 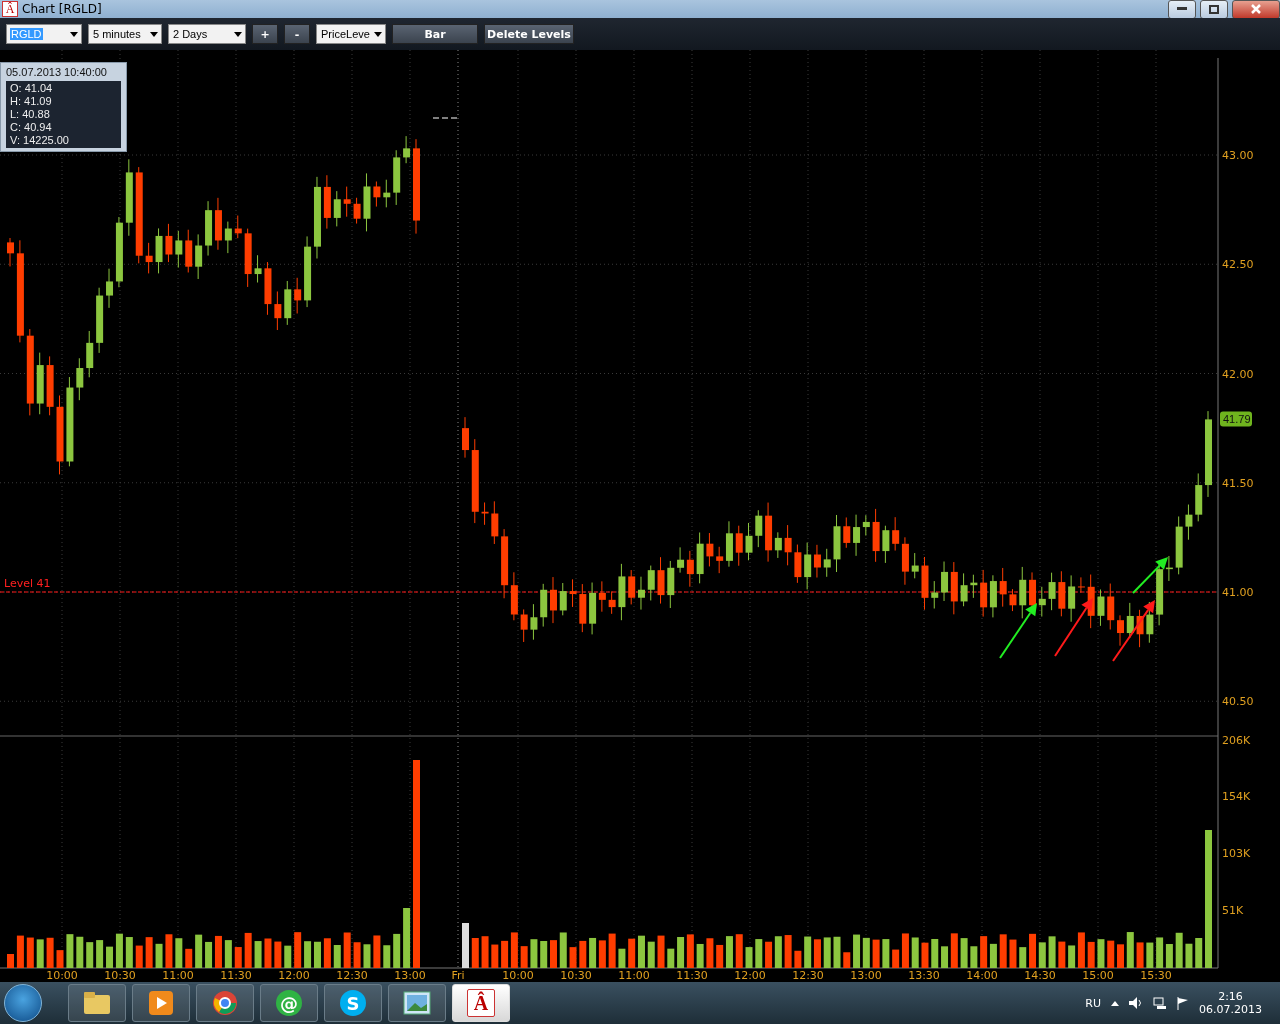 What do you see at coordinates (125, 34) in the screenshot?
I see `interval-dropdown: 5 minutes` at bounding box center [125, 34].